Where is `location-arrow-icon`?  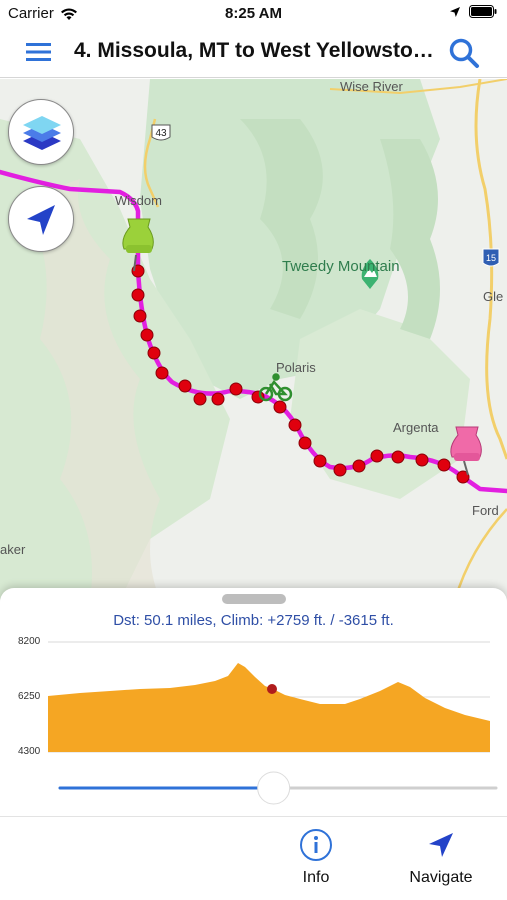 location-arrow-icon is located at coordinates (41, 220).